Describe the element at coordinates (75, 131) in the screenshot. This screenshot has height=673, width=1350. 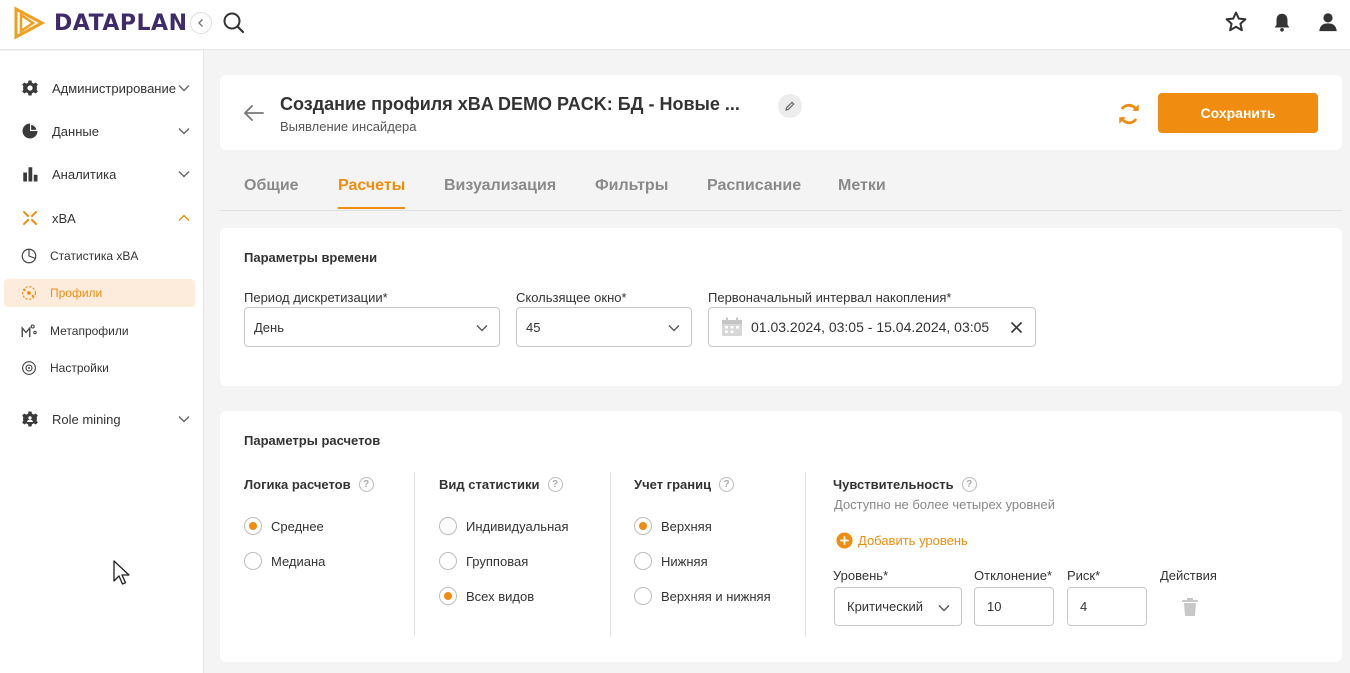
I see `sidebar-item-label: Данные` at that location.